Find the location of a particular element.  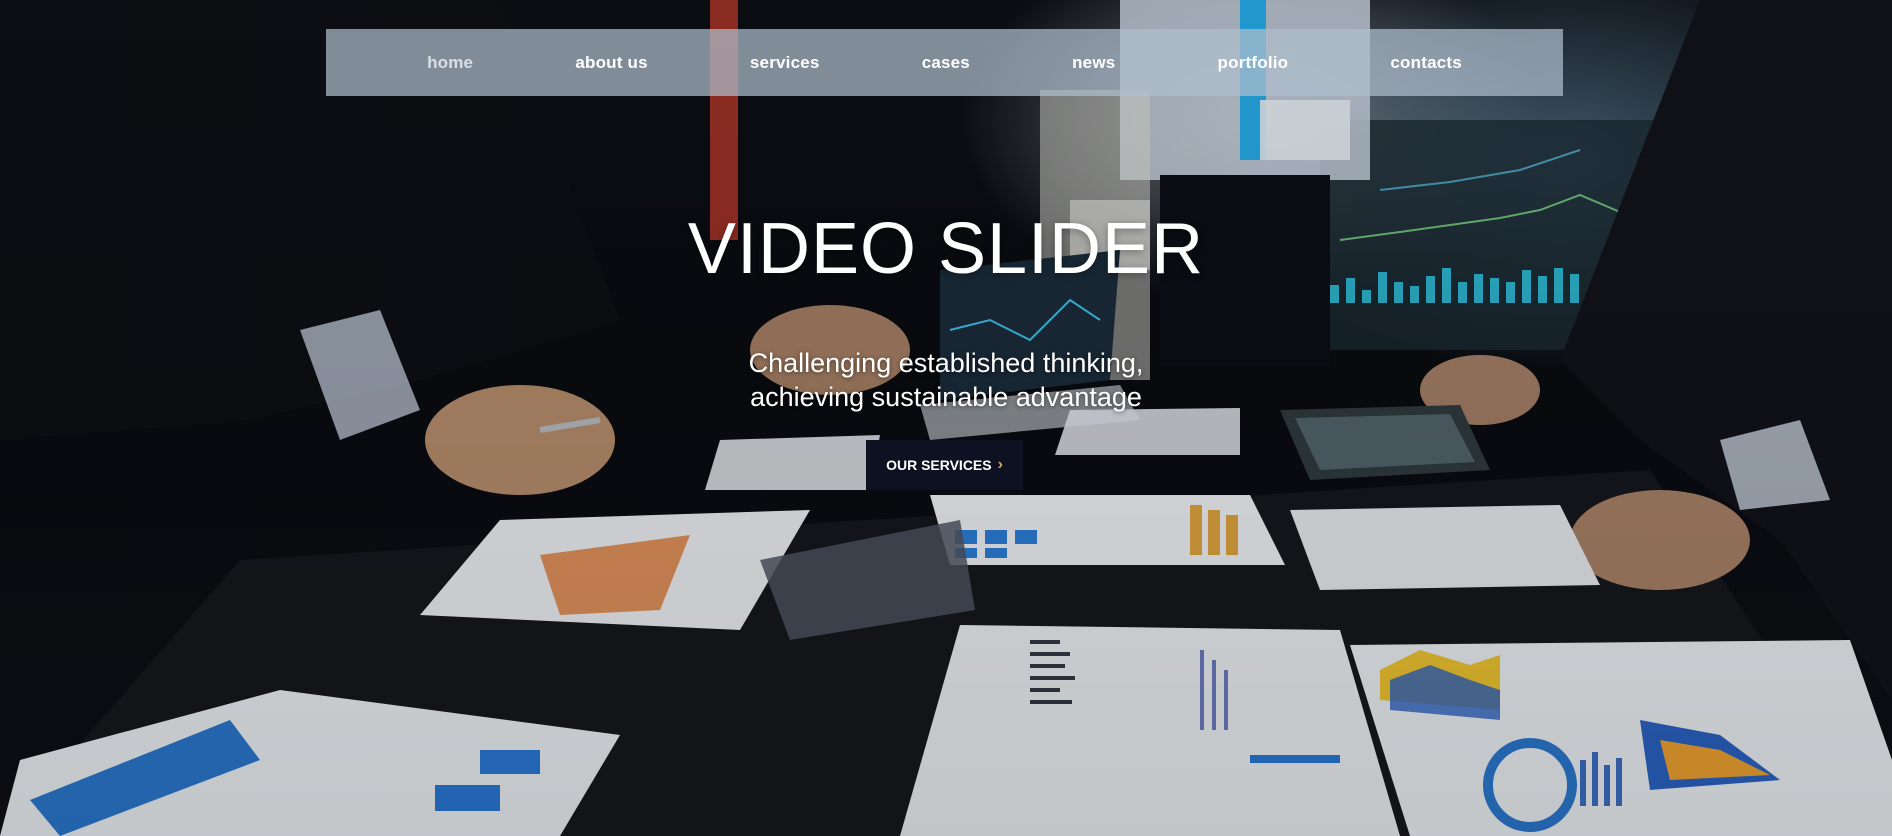

nav-item-news: news is located at coordinates (1093, 63).